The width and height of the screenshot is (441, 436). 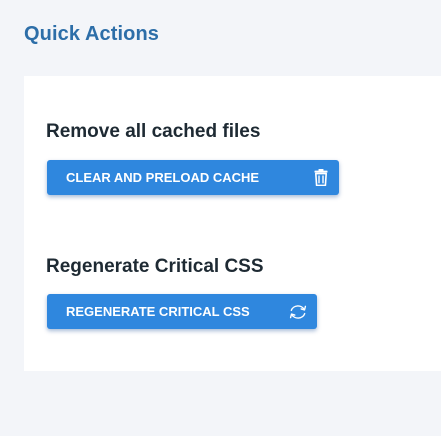 I want to click on regenerate-critical-css-button: REGENERATE CRITICAL CSS, so click(x=182, y=311).